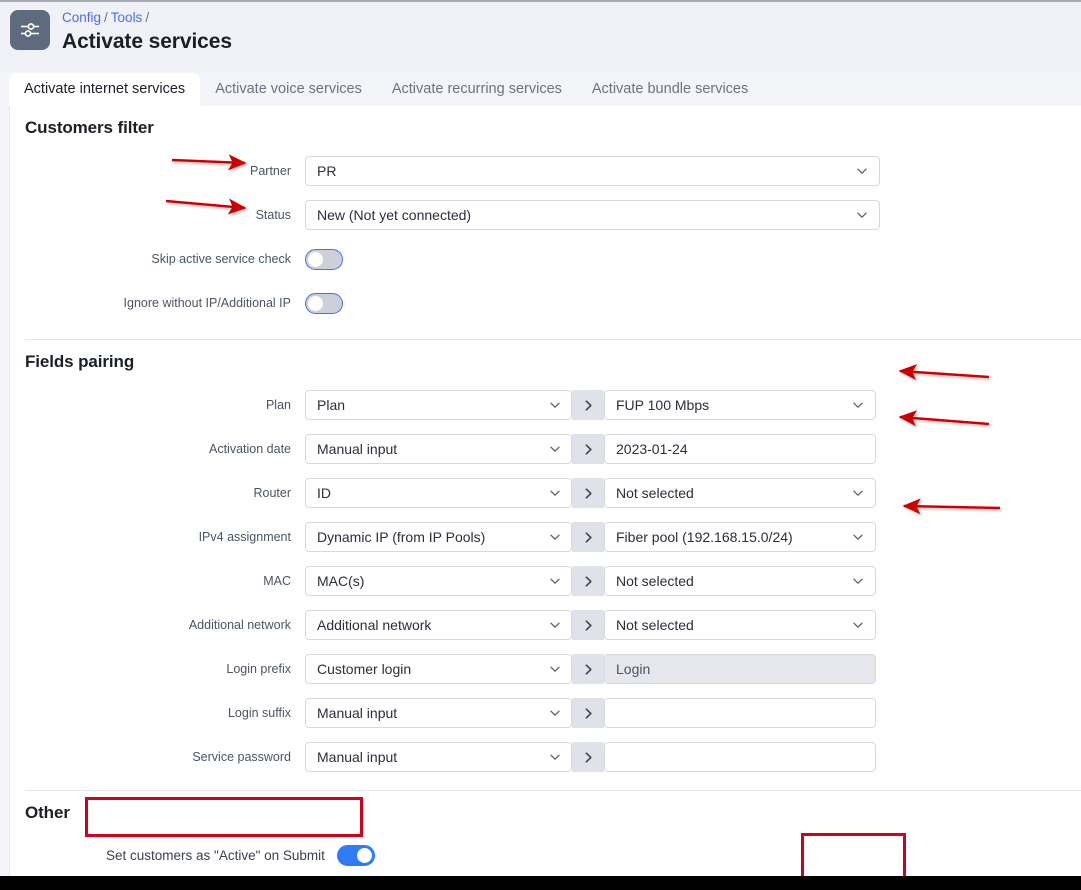  What do you see at coordinates (588, 757) in the screenshot?
I see `service-password-pair-connector-chevron-right-icon` at bounding box center [588, 757].